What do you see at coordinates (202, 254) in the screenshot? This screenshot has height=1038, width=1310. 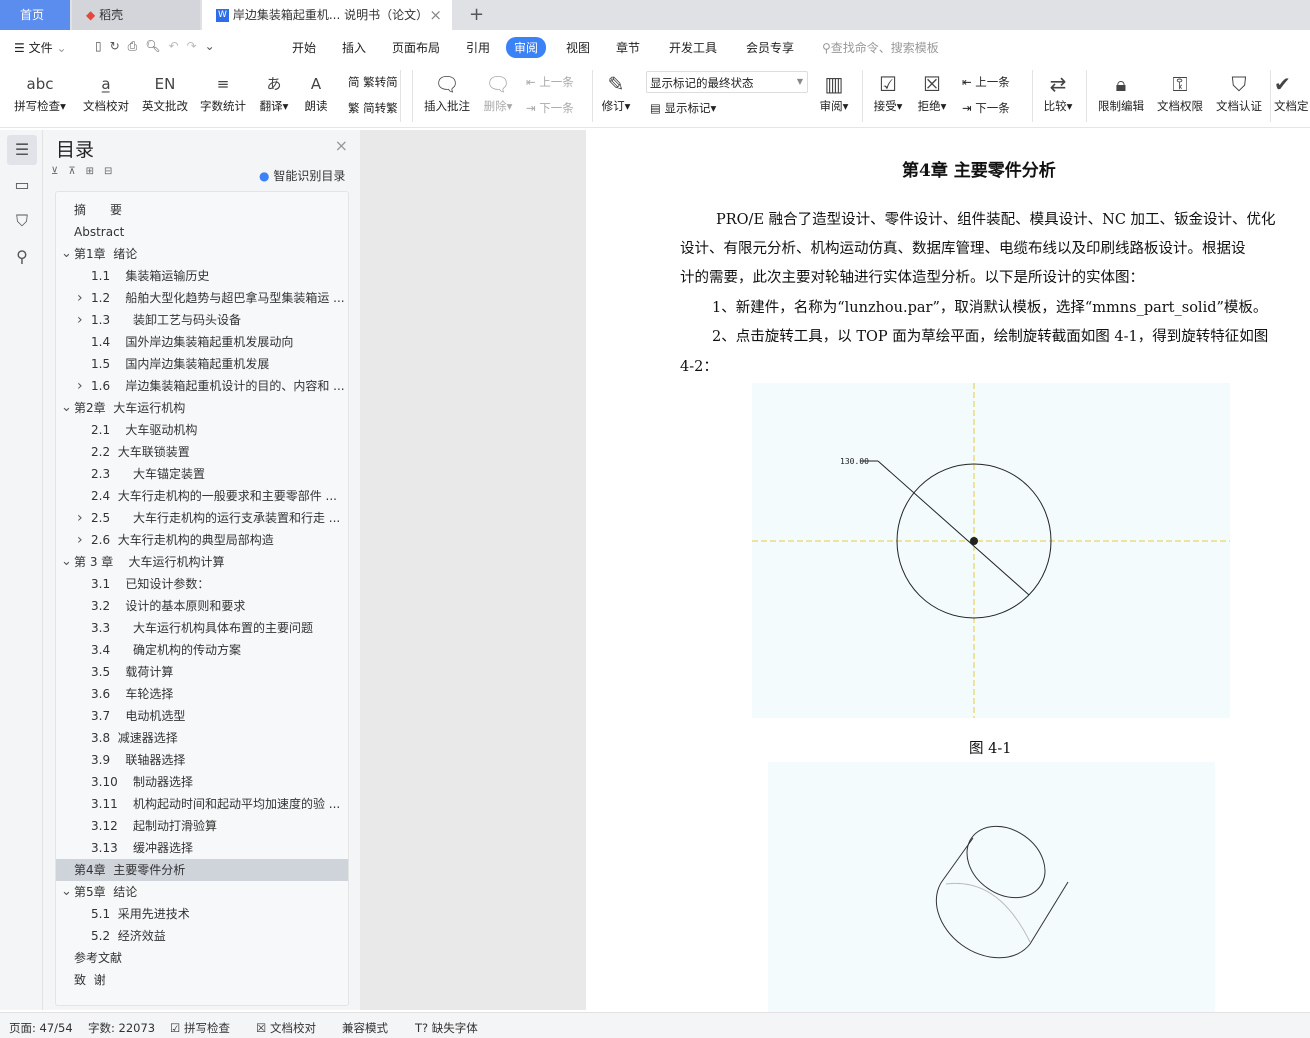 I see `toc-item: ⌄ 第1章 绪论` at bounding box center [202, 254].